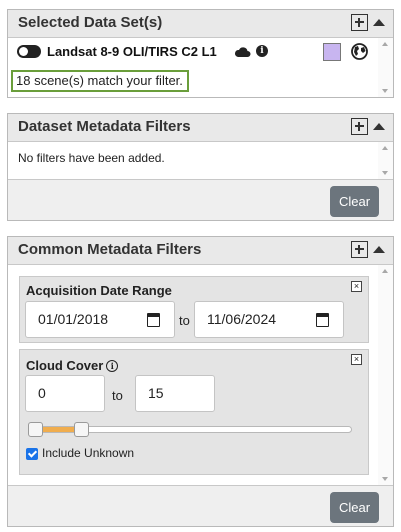 The width and height of the screenshot is (401, 532). What do you see at coordinates (242, 319) in the screenshot?
I see `end-date-value: 11/06/2024` at bounding box center [242, 319].